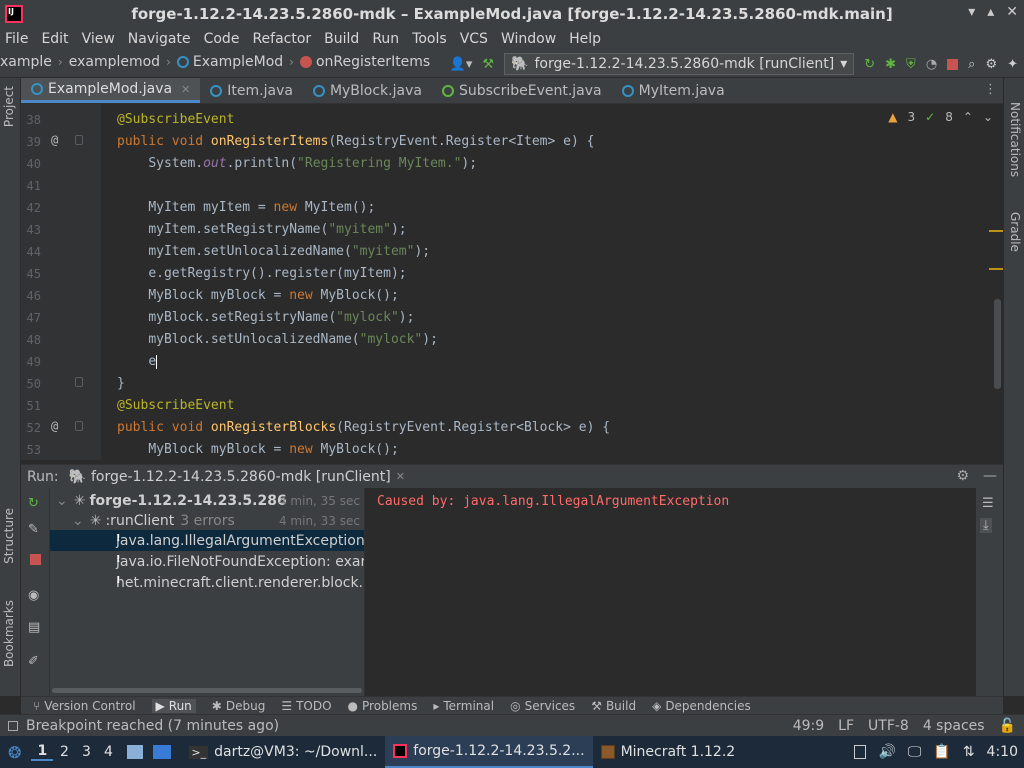  What do you see at coordinates (383, 706) in the screenshot?
I see `tab-problems: ● Problems` at bounding box center [383, 706].